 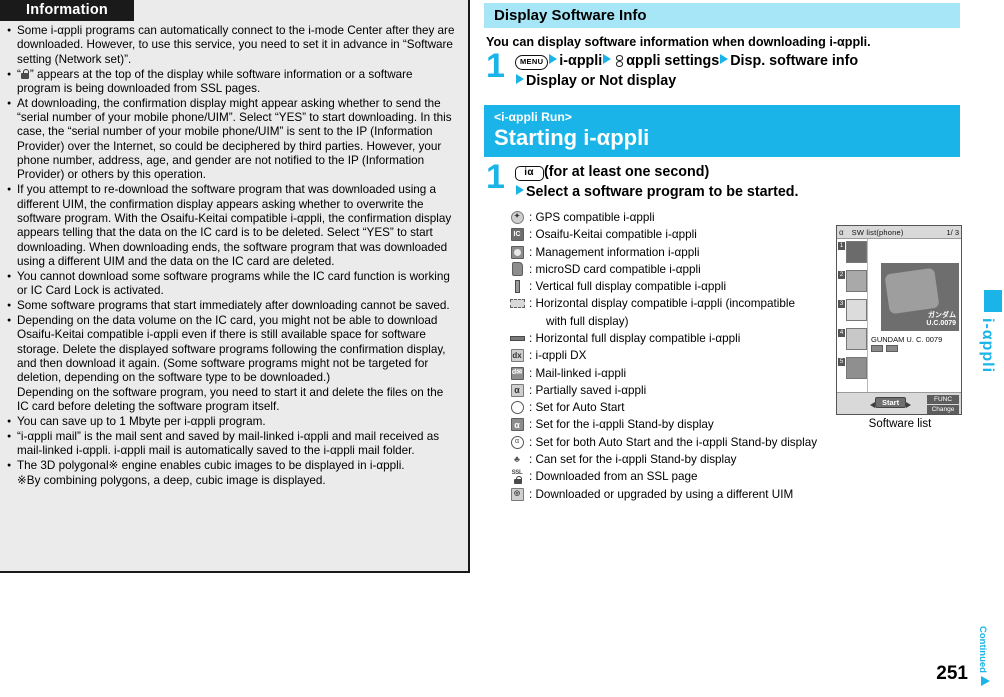 What do you see at coordinates (517, 234) in the screenshot?
I see `ic-card-icon: IC` at bounding box center [517, 234].